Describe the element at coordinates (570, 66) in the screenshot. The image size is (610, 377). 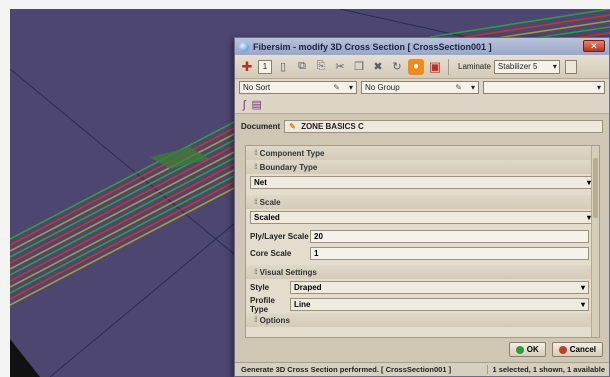
I see `laminate-browse-button` at that location.